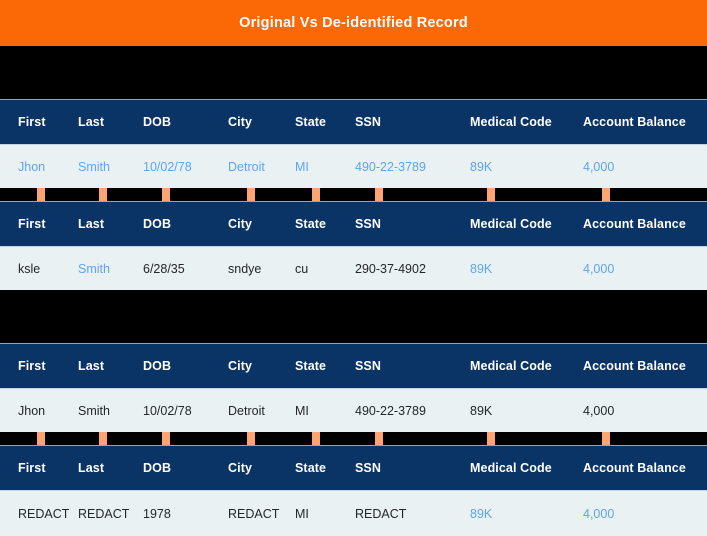  I want to click on cell-ssn: REDACT, so click(381, 513).